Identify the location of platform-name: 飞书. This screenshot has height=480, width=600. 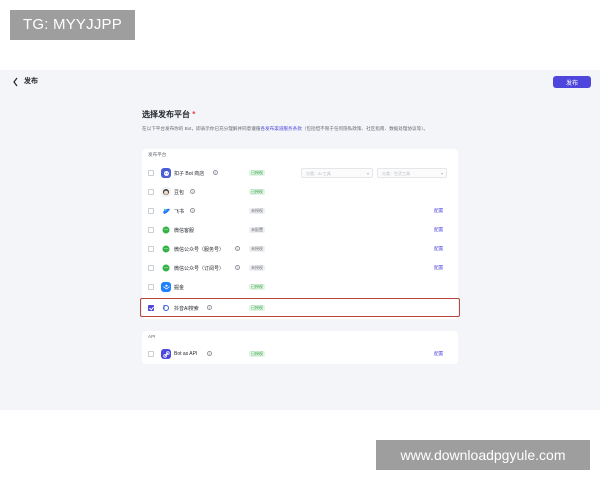
(179, 212).